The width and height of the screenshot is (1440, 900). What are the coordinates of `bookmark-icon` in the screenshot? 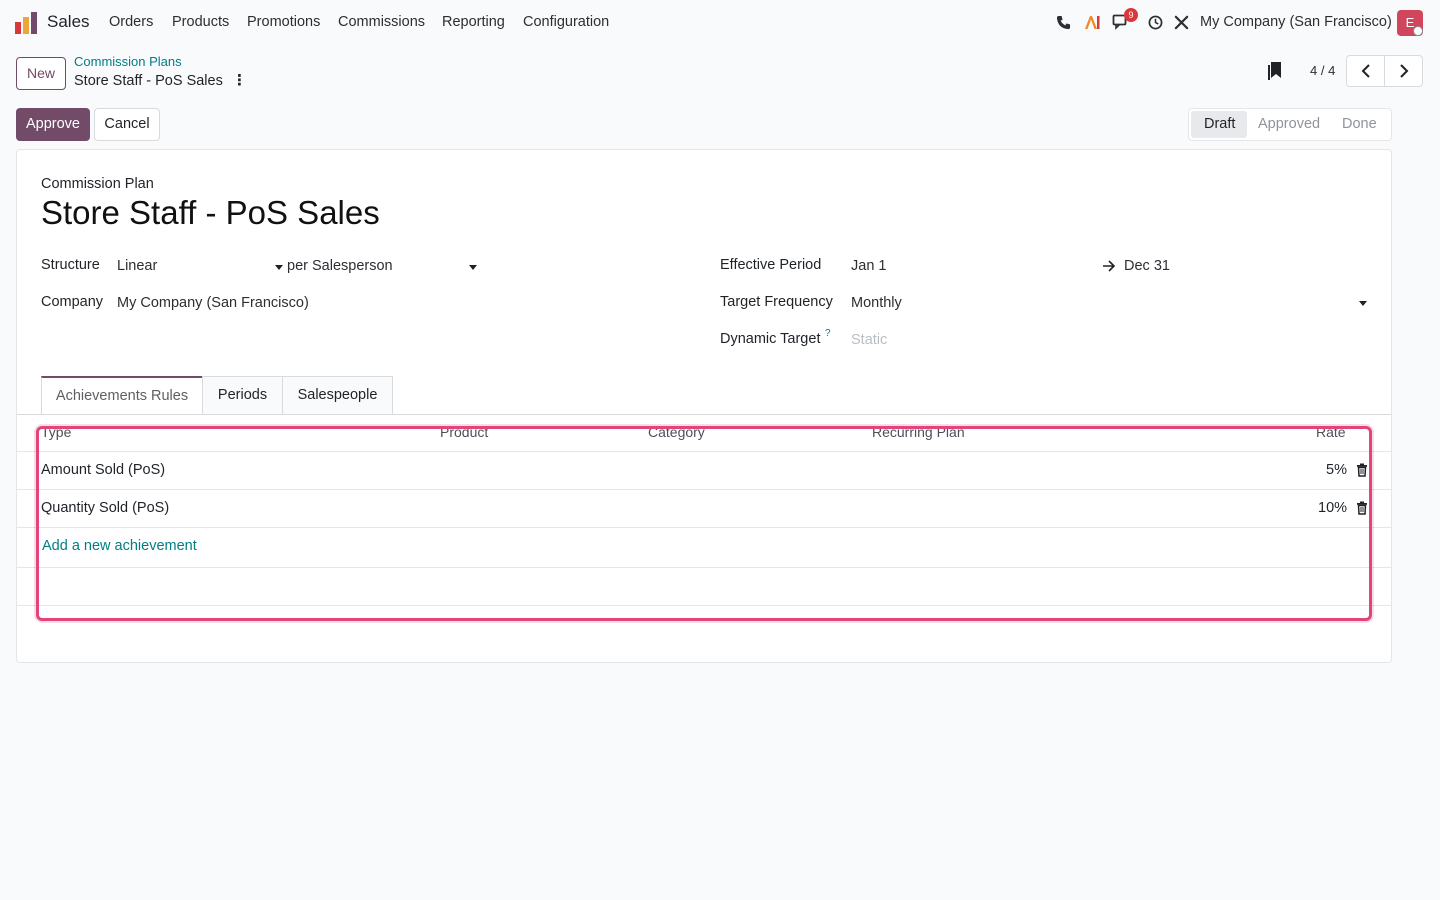 It's located at (1275, 71).